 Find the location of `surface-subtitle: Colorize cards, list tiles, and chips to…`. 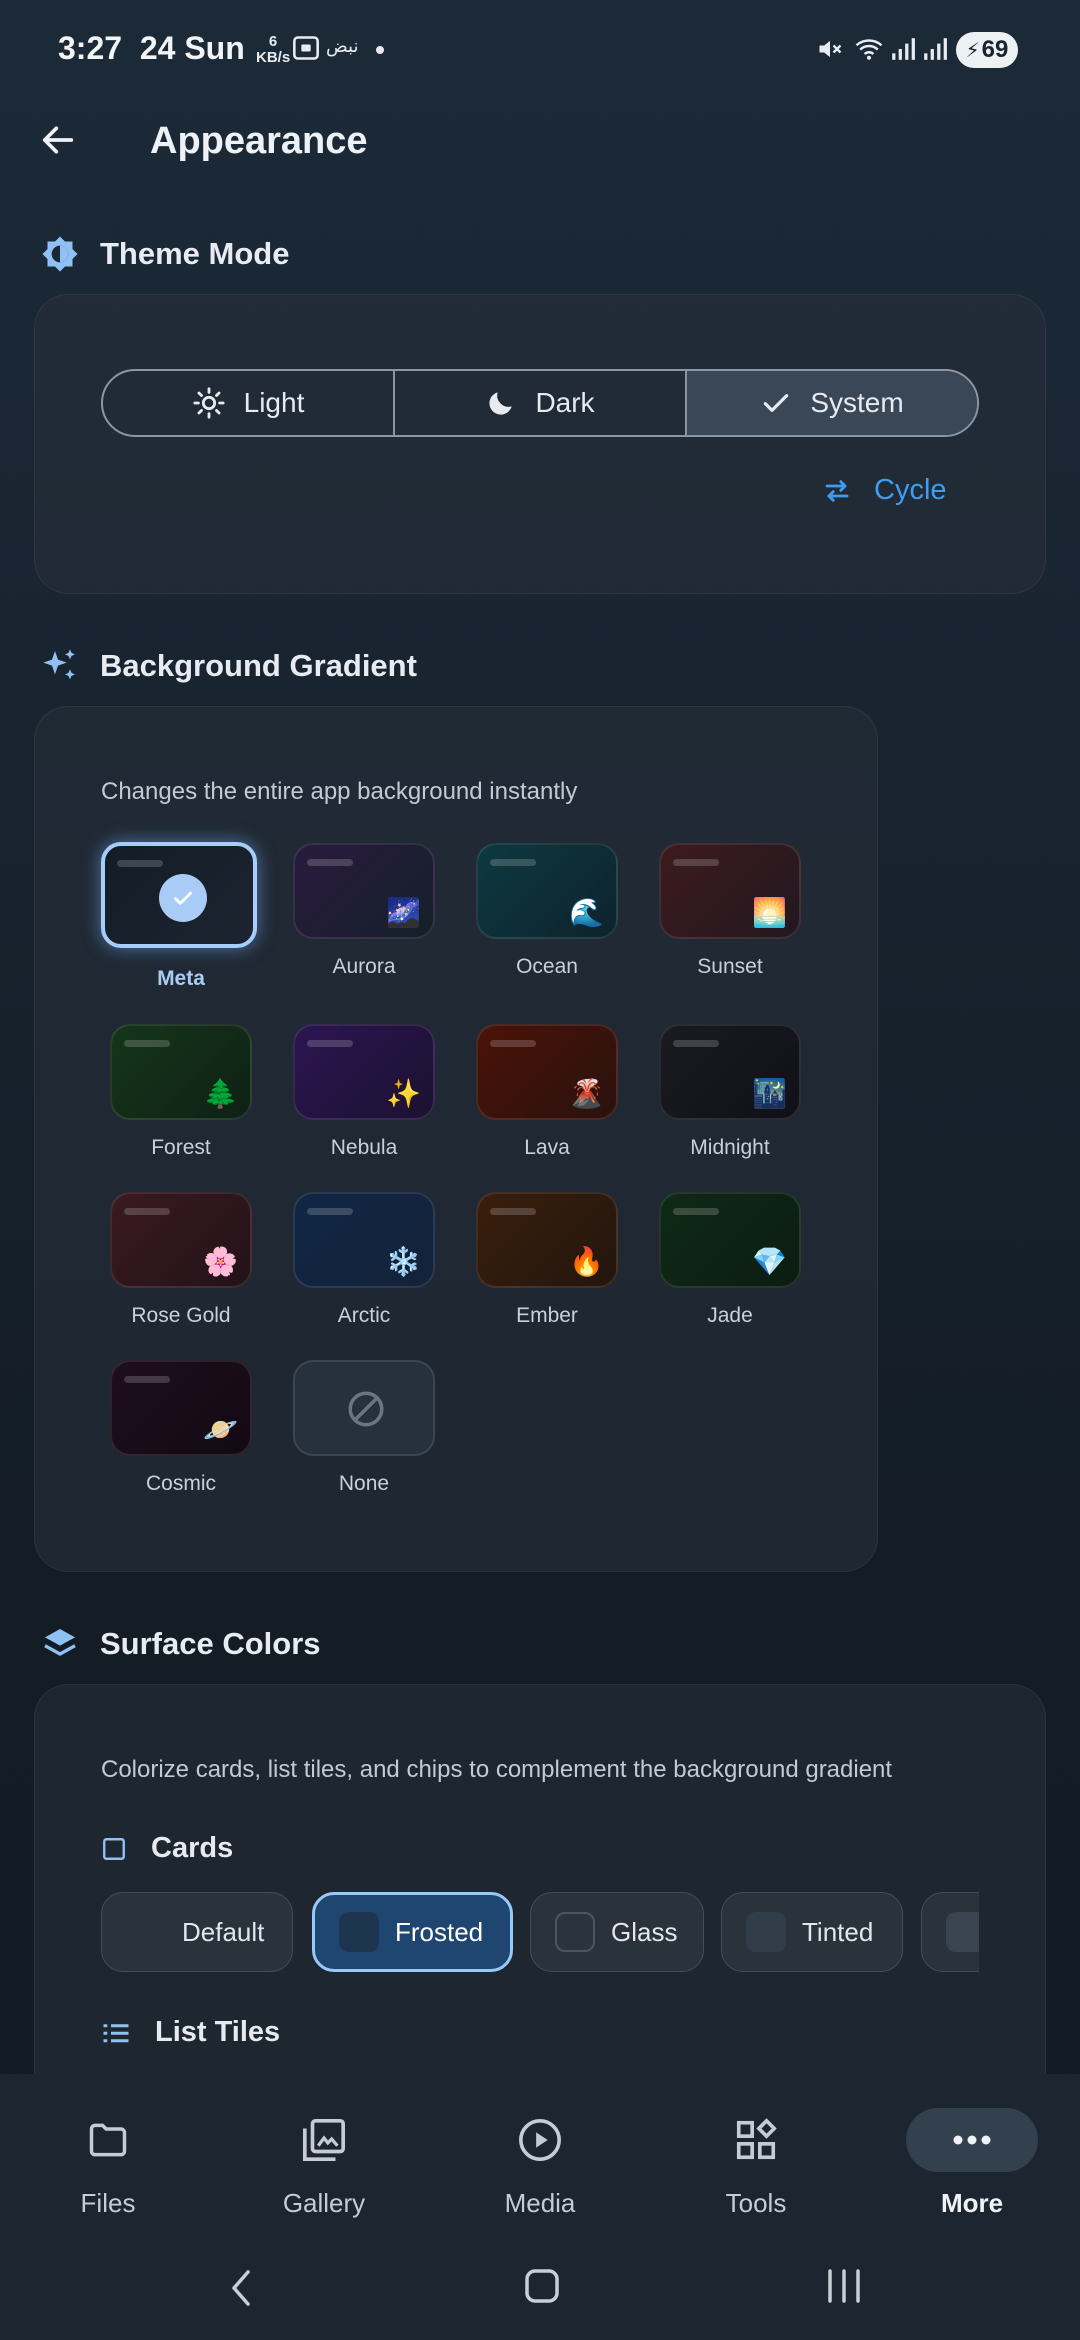

surface-subtitle: Colorize cards, list tiles, and chips to… is located at coordinates (497, 1769).